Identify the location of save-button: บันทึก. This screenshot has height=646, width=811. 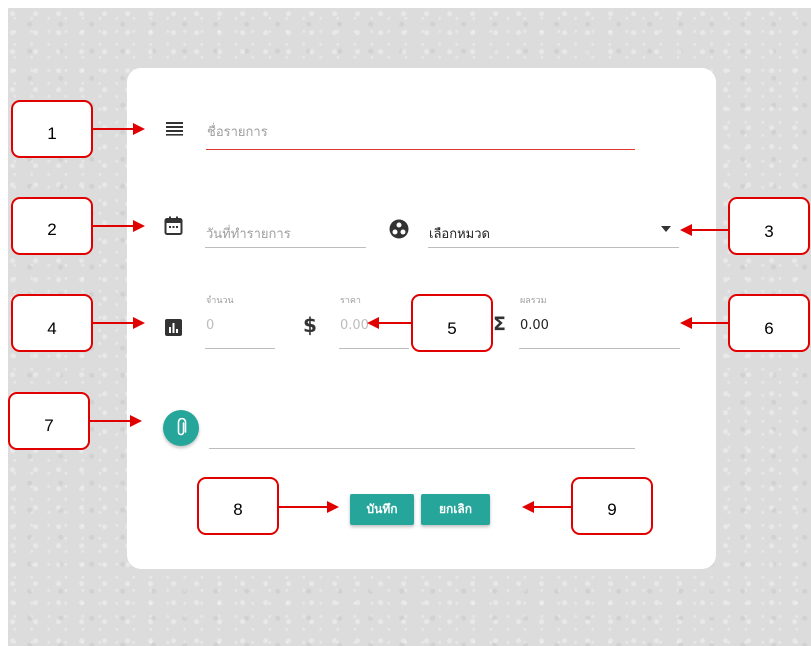
(382, 509).